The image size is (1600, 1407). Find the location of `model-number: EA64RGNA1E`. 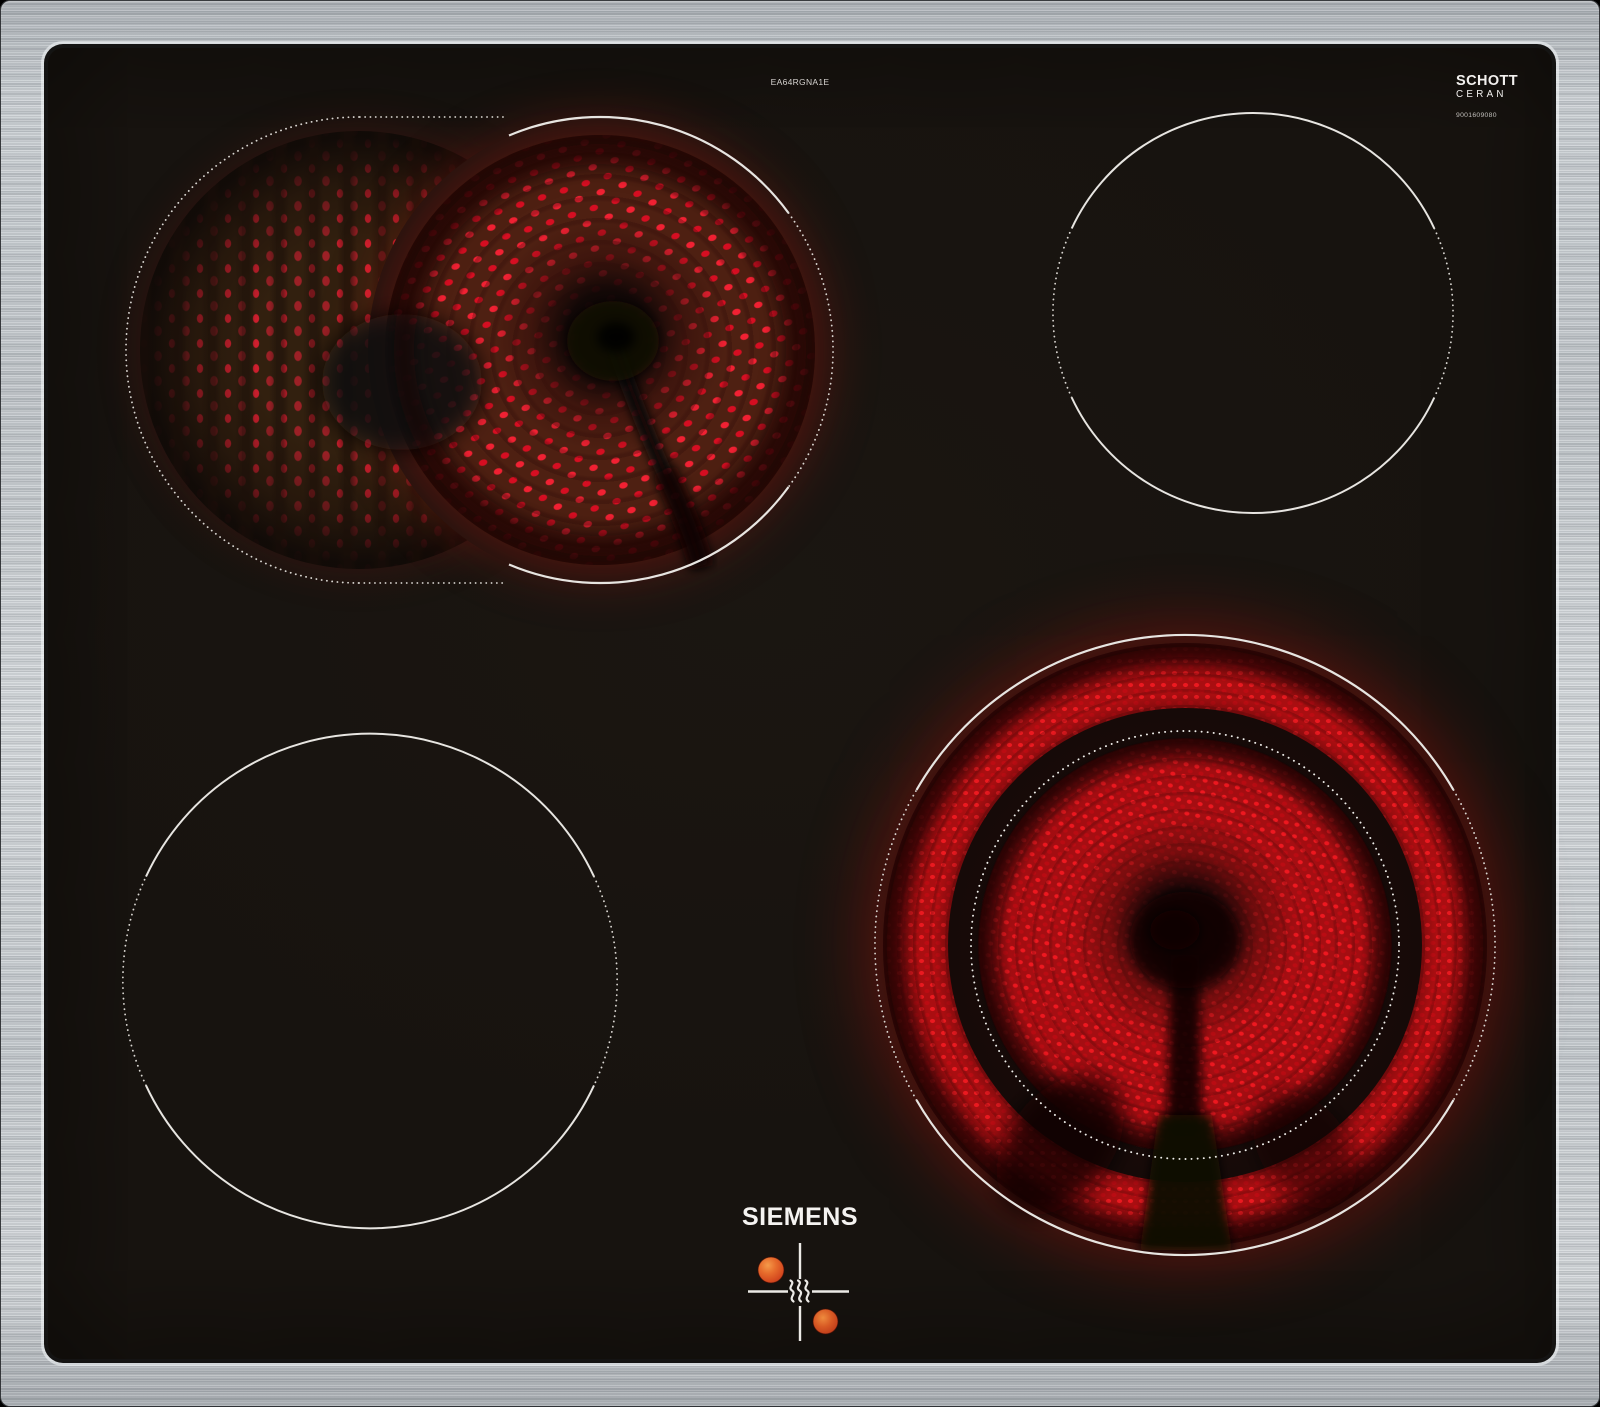

model-number: EA64RGNA1E is located at coordinates (800, 82).